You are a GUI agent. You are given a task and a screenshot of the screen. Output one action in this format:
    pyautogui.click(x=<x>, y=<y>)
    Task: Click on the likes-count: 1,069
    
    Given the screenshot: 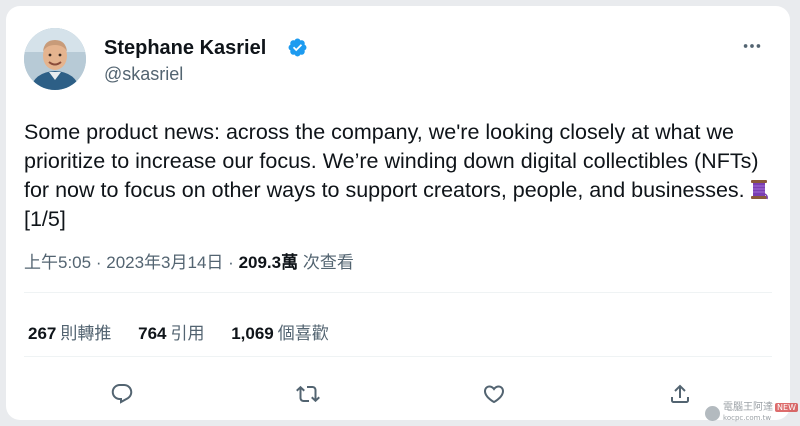 What is the action you would take?
    pyautogui.click(x=252, y=333)
    